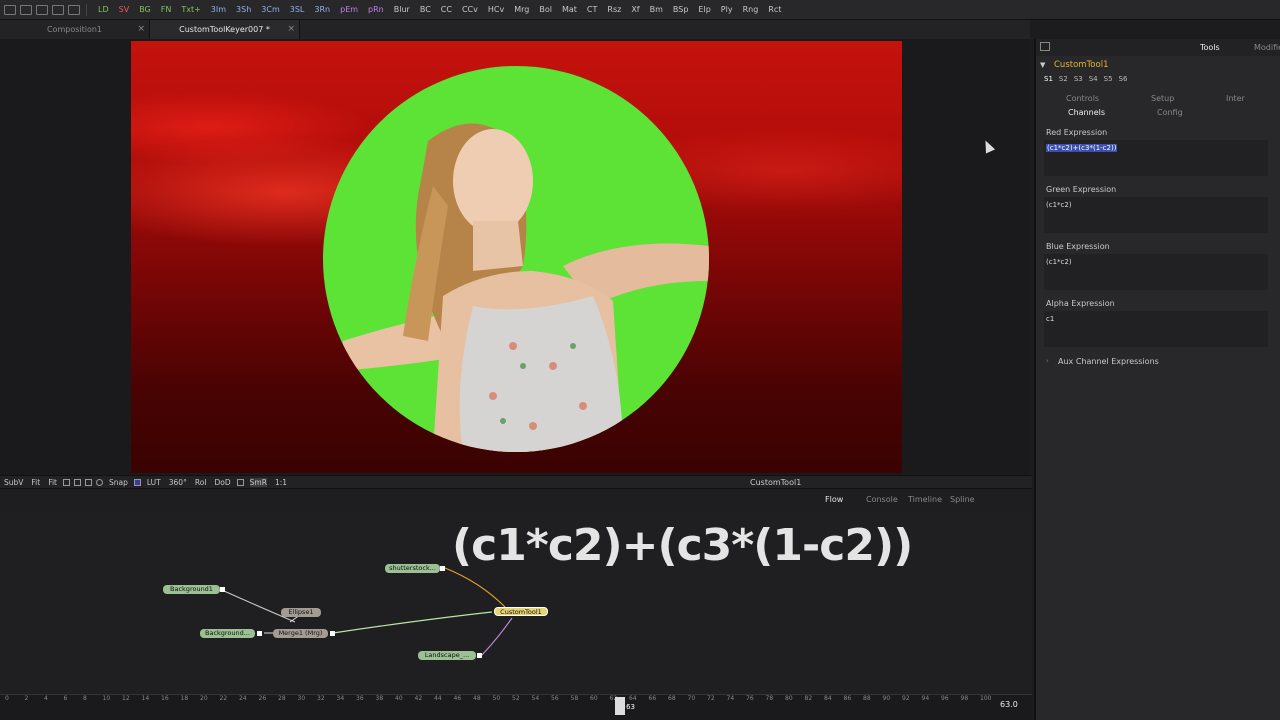 The width and height of the screenshot is (1280, 720). What do you see at coordinates (1009, 704) in the screenshot?
I see `current-time-field: 63.0` at bounding box center [1009, 704].